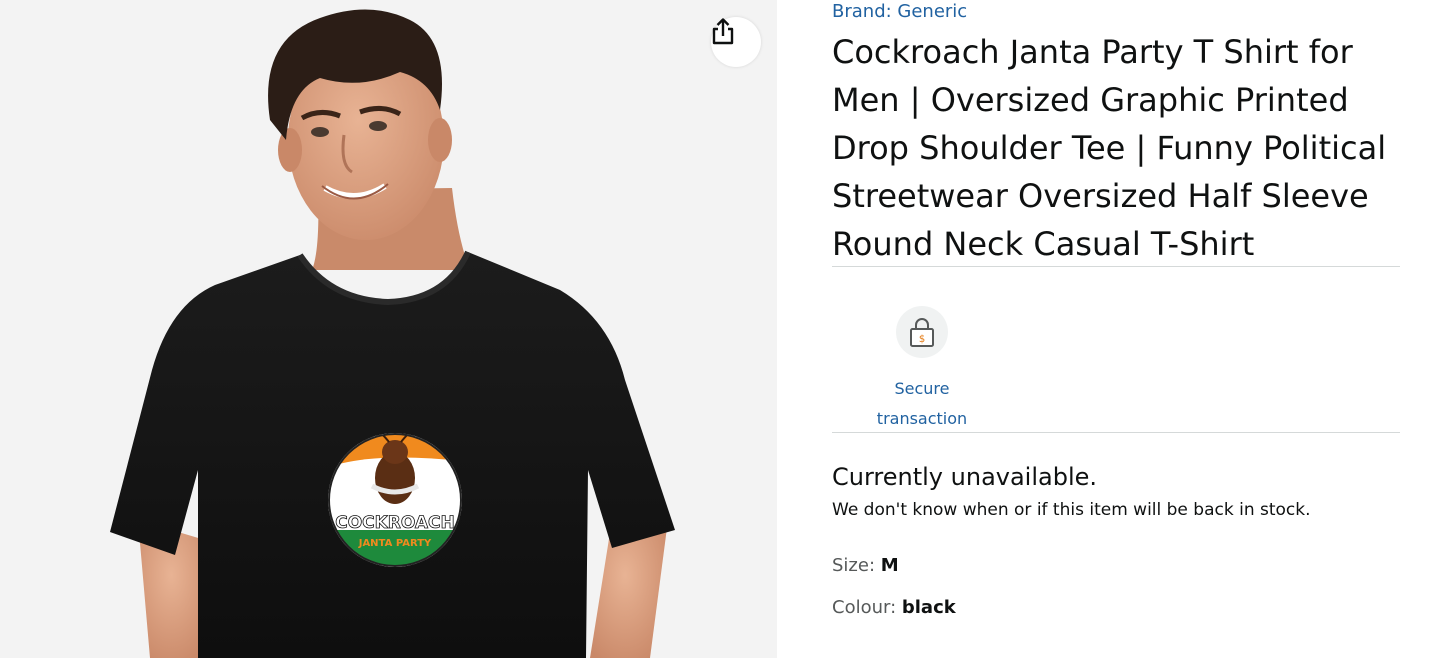 The image size is (1434, 658). Describe the element at coordinates (922, 418) in the screenshot. I see `secure-label-line2: transaction` at that location.